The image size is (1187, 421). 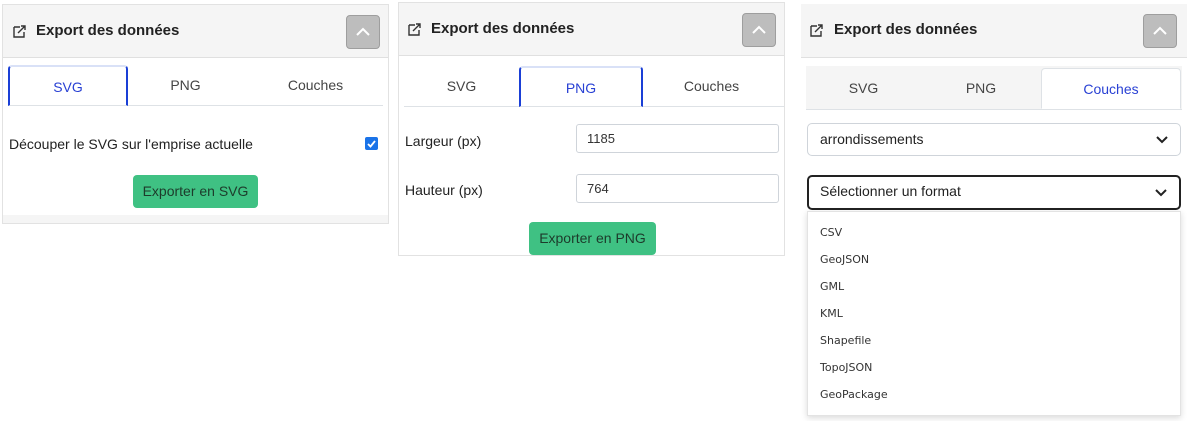 I want to click on width-input: 1185, so click(x=677, y=138).